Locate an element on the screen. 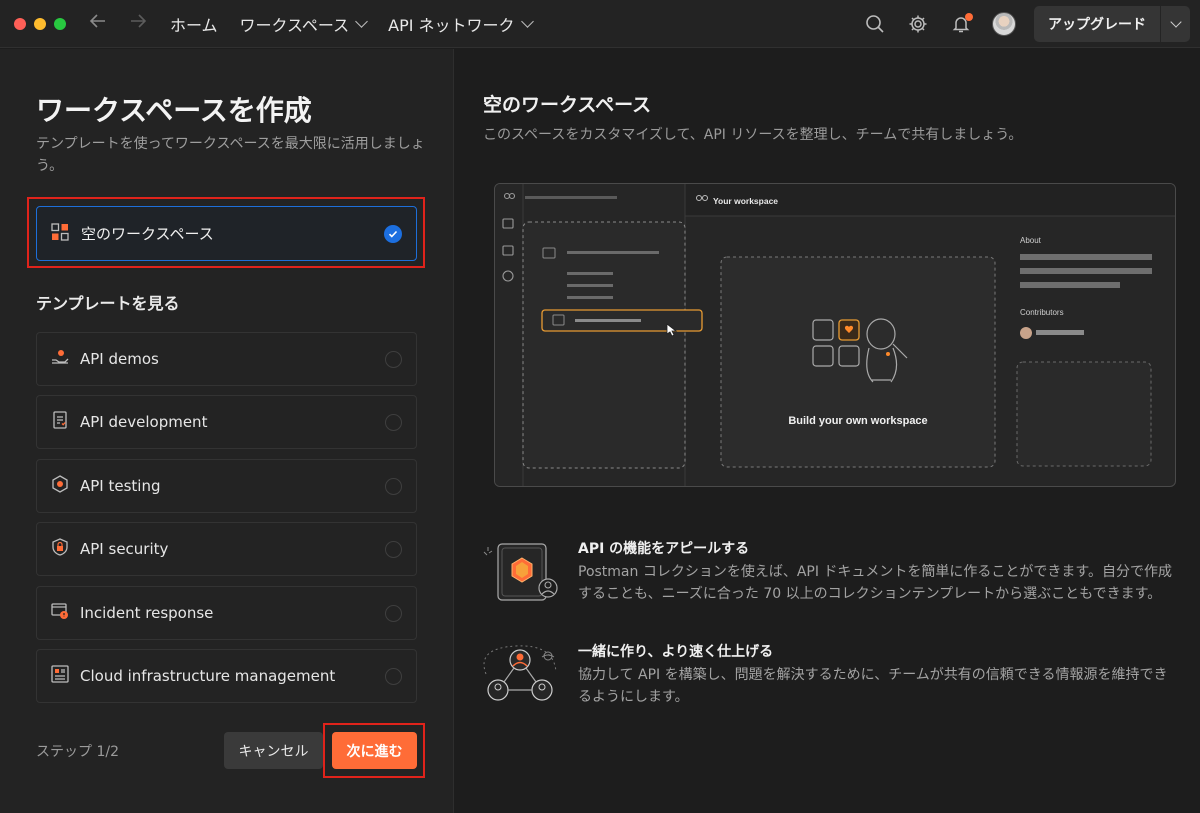 The height and width of the screenshot is (813, 1200). checklist-icon is located at coordinates (60, 422).